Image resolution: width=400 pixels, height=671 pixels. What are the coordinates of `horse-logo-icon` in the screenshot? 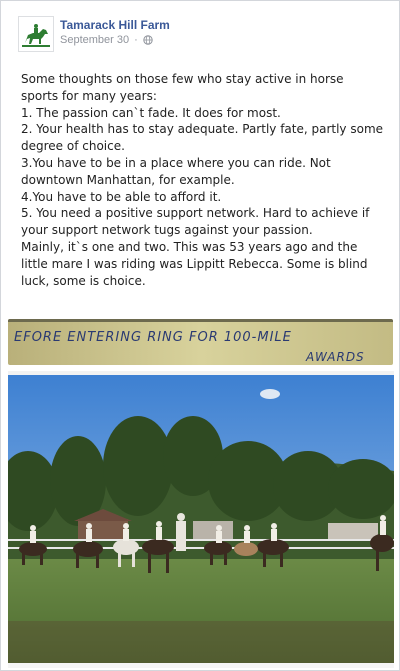 It's located at (36, 34).